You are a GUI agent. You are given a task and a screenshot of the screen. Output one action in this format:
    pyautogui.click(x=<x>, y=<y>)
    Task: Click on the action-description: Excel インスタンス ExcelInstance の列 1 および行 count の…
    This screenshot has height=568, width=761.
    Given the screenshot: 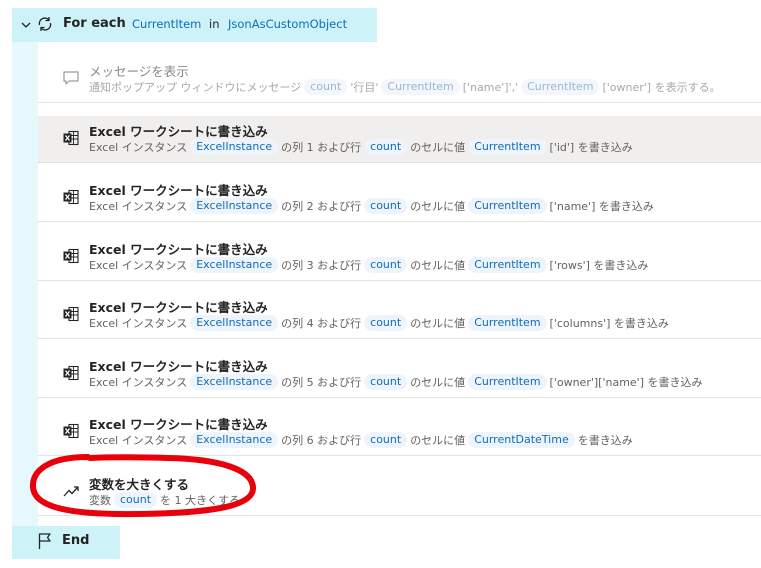 What is the action you would take?
    pyautogui.click(x=361, y=147)
    